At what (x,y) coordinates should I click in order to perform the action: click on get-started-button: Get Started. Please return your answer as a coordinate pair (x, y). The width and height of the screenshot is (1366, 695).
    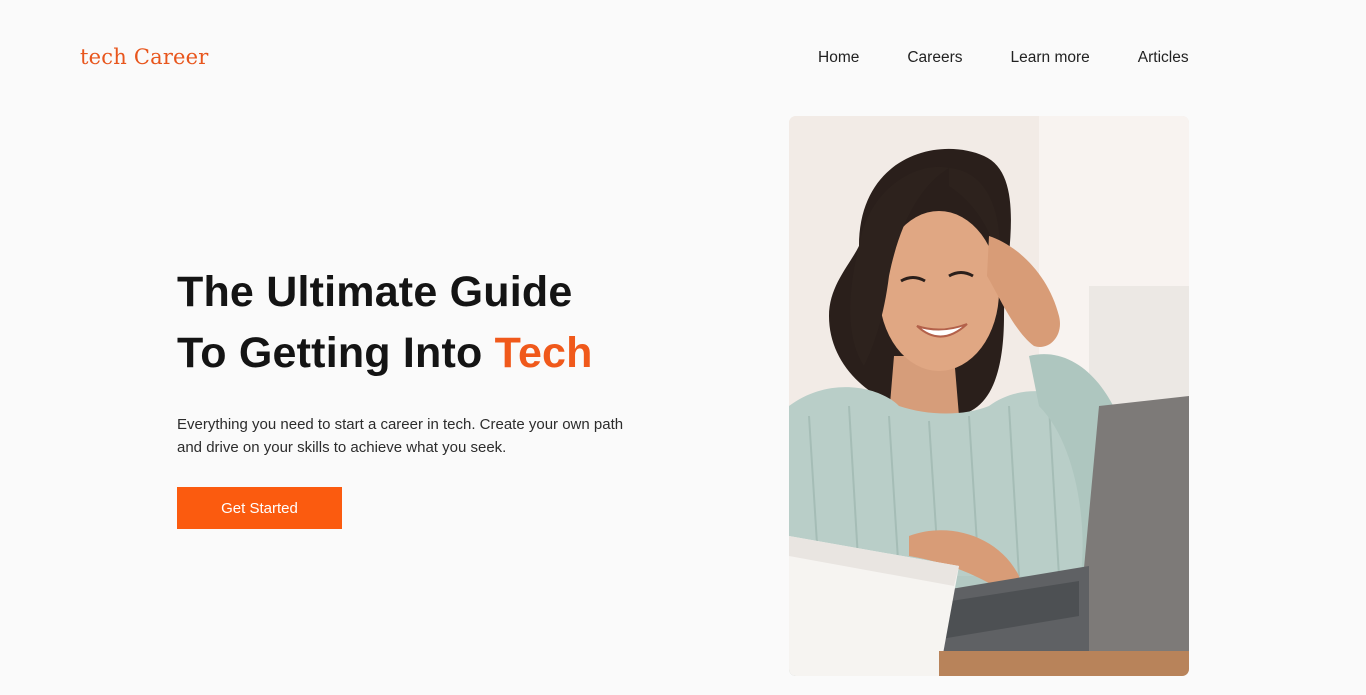
    Looking at the image, I should click on (259, 508).